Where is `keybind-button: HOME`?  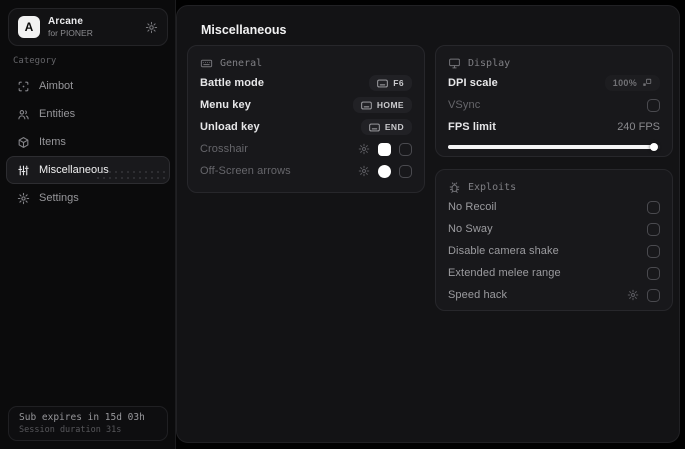 keybind-button: HOME is located at coordinates (382, 105).